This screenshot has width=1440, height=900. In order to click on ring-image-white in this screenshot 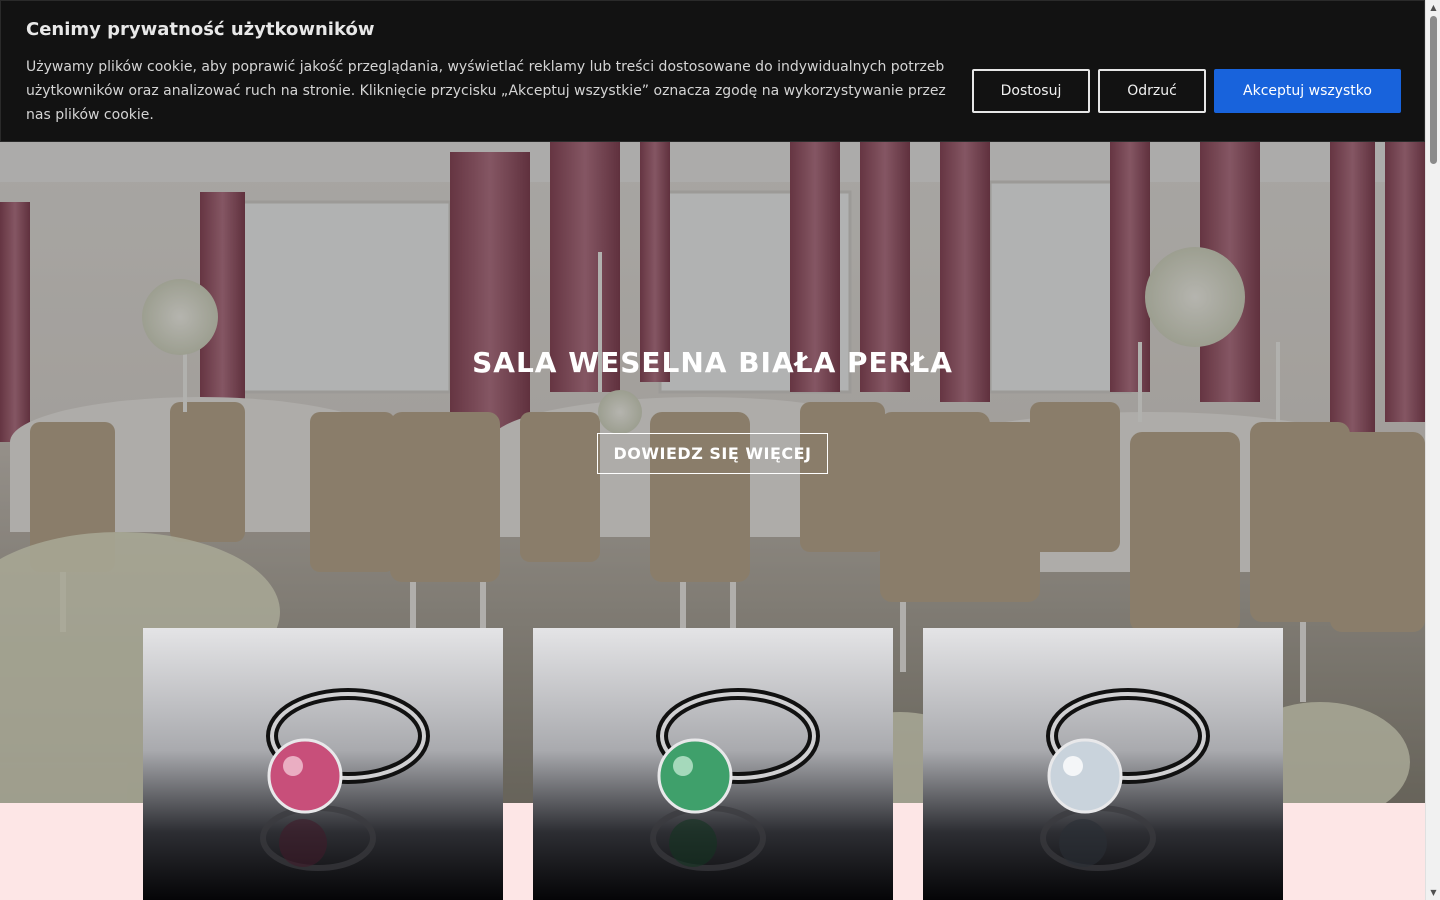, I will do `click(1103, 764)`.